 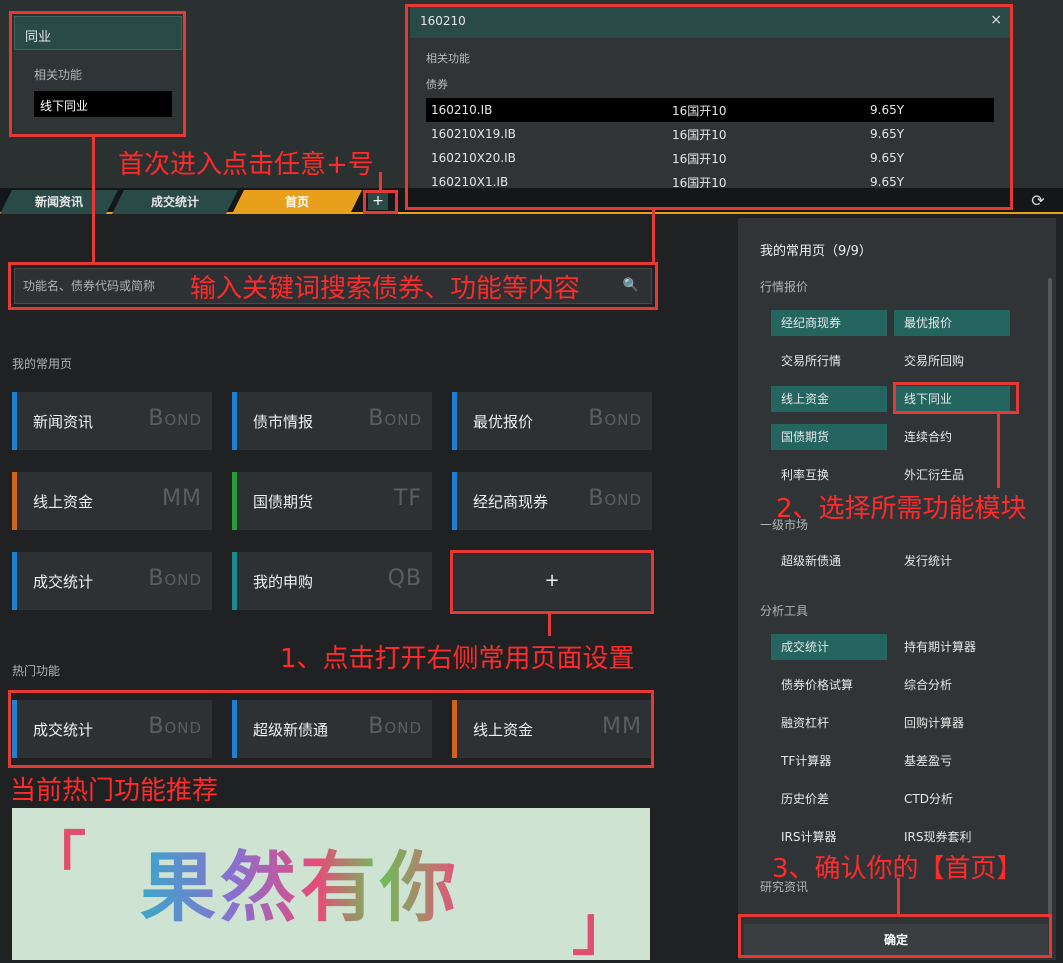 I want to click on function-chip: 综合分析, so click(x=952, y=685).